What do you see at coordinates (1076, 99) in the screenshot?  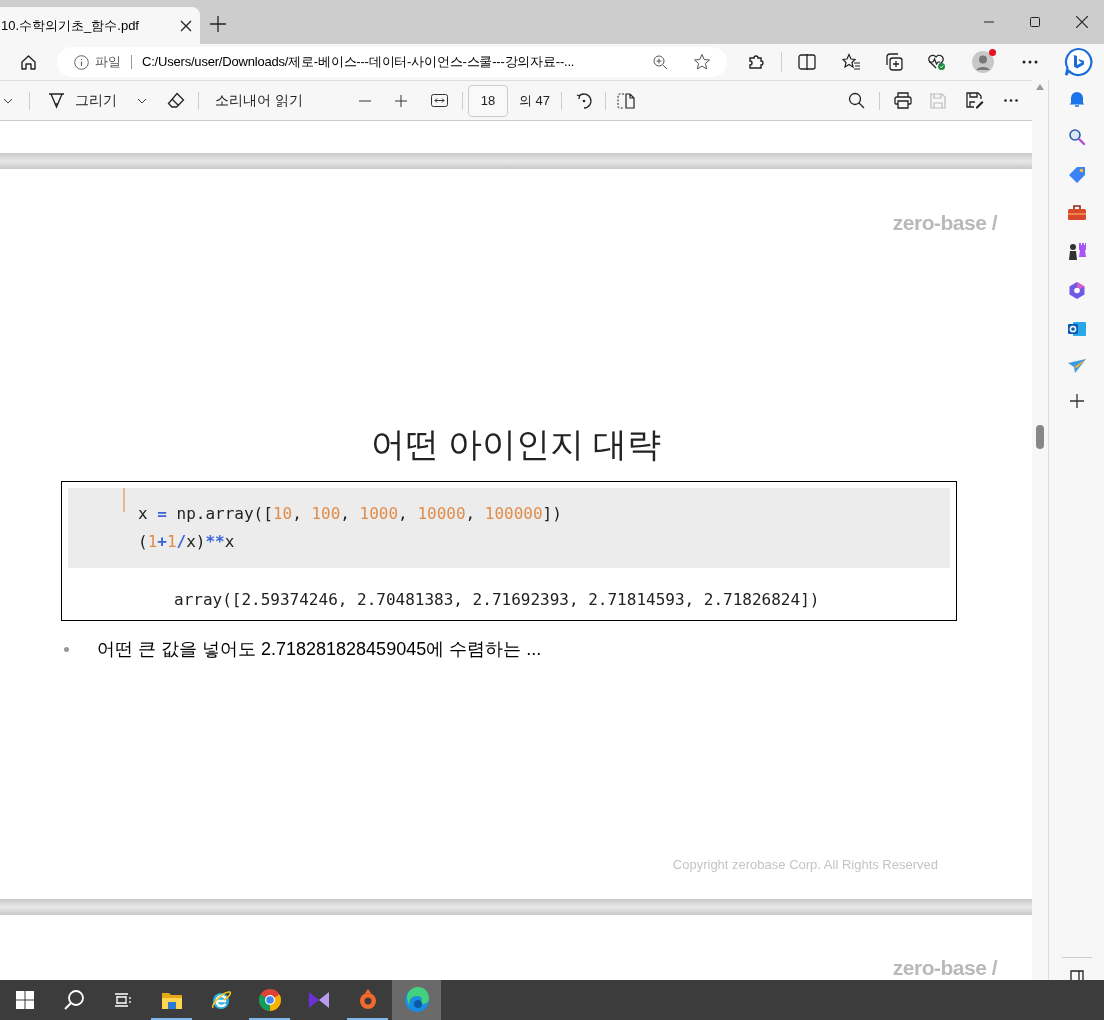 I see `bell-icon` at bounding box center [1076, 99].